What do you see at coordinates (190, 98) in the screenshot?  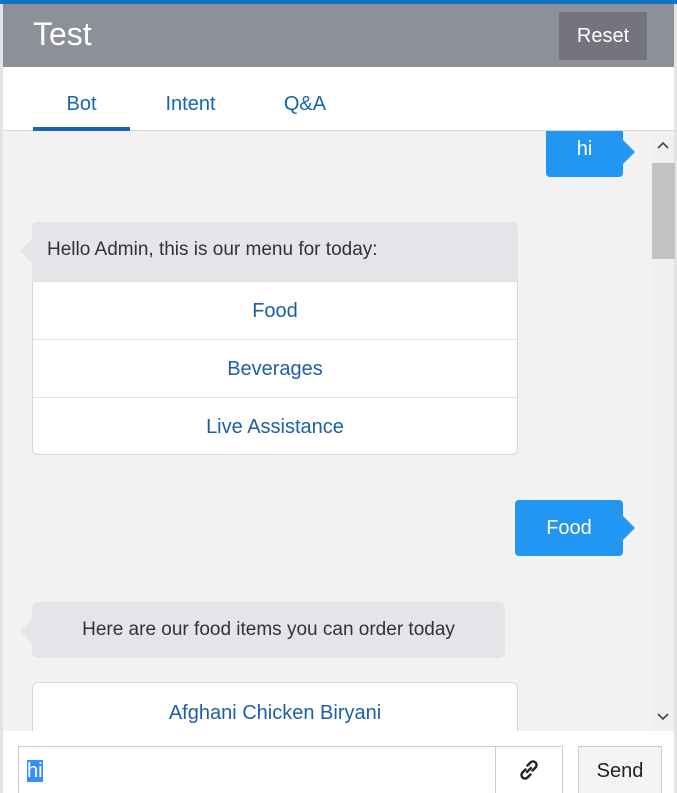 I see `tab-intent: Intent` at bounding box center [190, 98].